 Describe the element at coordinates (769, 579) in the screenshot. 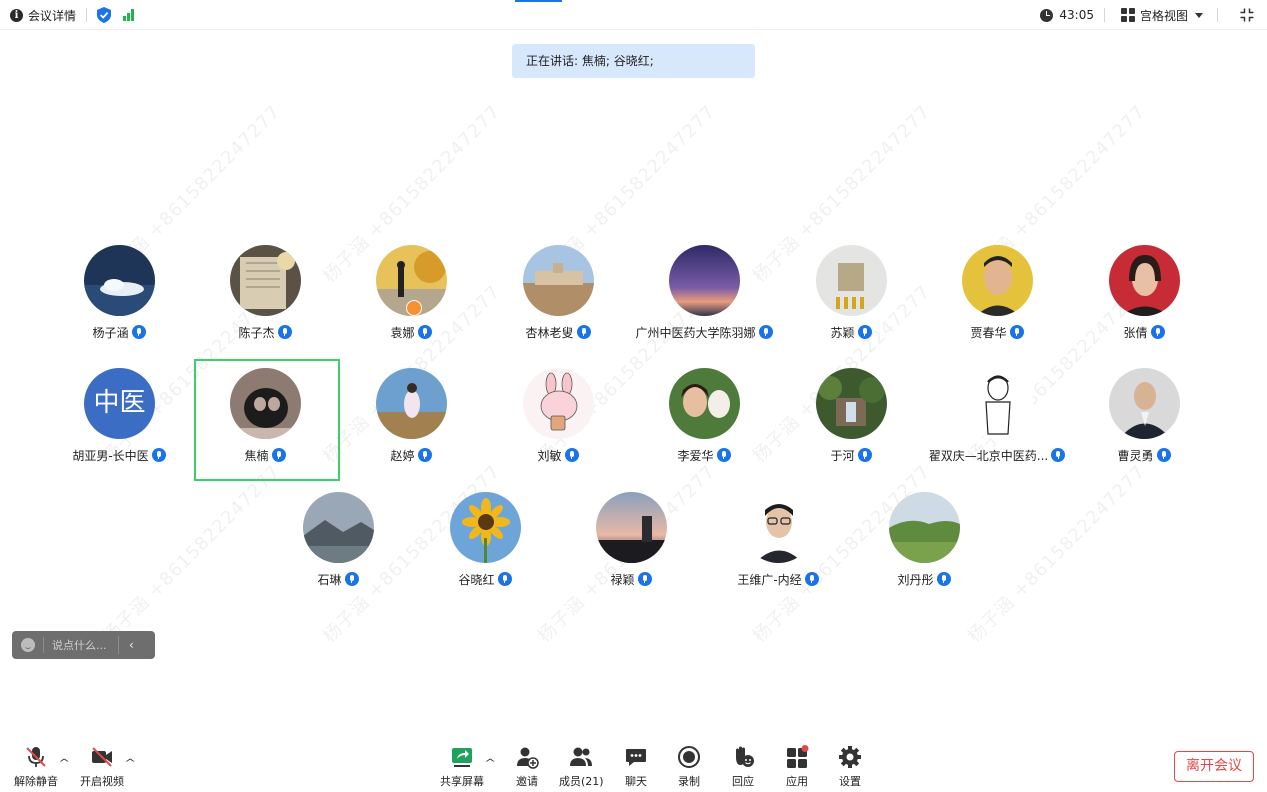

I see `participant-name: 王维广-内经` at that location.